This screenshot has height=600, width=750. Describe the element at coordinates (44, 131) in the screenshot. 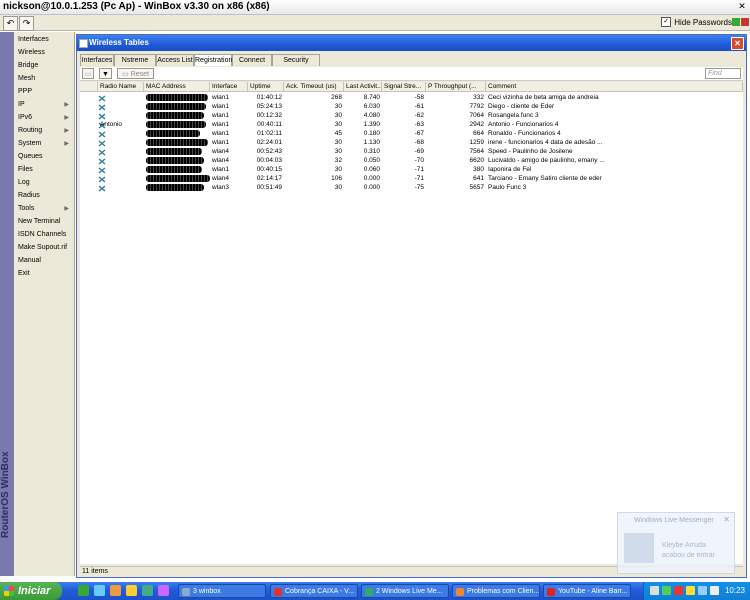

I see `sidebar-item-routing: Routing ▶` at that location.